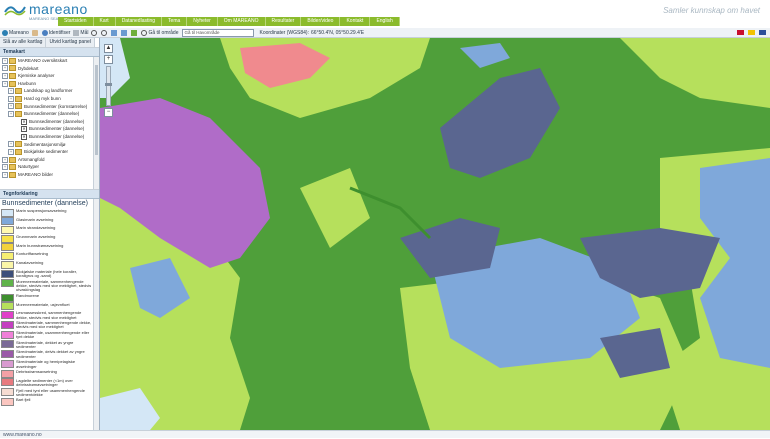  Describe the element at coordinates (96, 110) in the screenshot. I see `tree-scrollbar-thumb` at that location.